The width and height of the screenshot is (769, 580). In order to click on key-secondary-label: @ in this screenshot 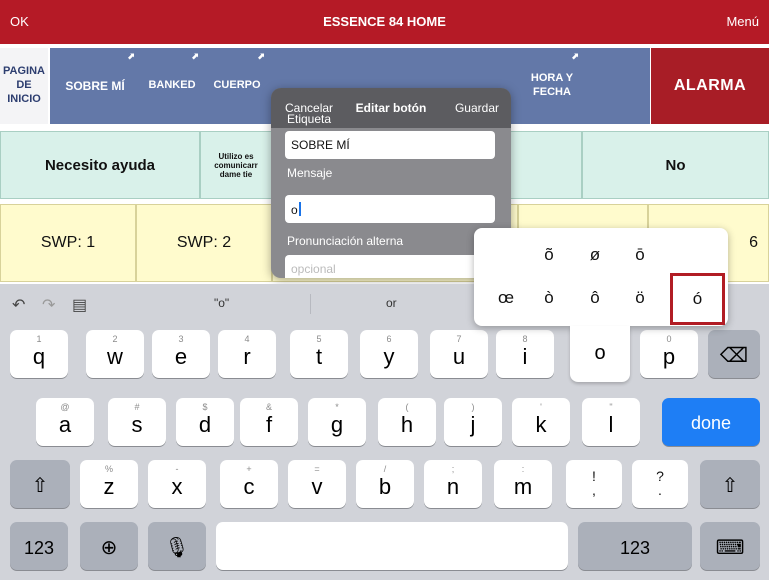, I will do `click(65, 407)`.